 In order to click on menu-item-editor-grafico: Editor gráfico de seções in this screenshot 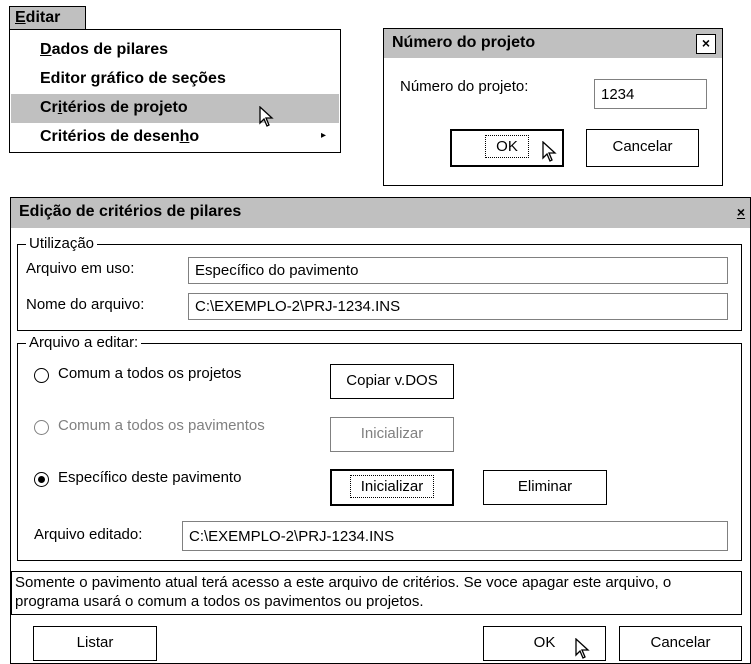, I will do `click(175, 79)`.